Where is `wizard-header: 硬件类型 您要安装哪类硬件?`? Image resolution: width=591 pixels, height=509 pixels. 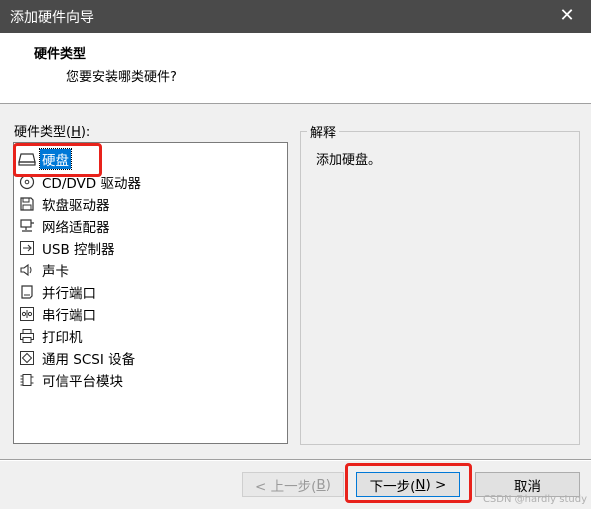 wizard-header: 硬件类型 您要安装哪类硬件? is located at coordinates (295, 68).